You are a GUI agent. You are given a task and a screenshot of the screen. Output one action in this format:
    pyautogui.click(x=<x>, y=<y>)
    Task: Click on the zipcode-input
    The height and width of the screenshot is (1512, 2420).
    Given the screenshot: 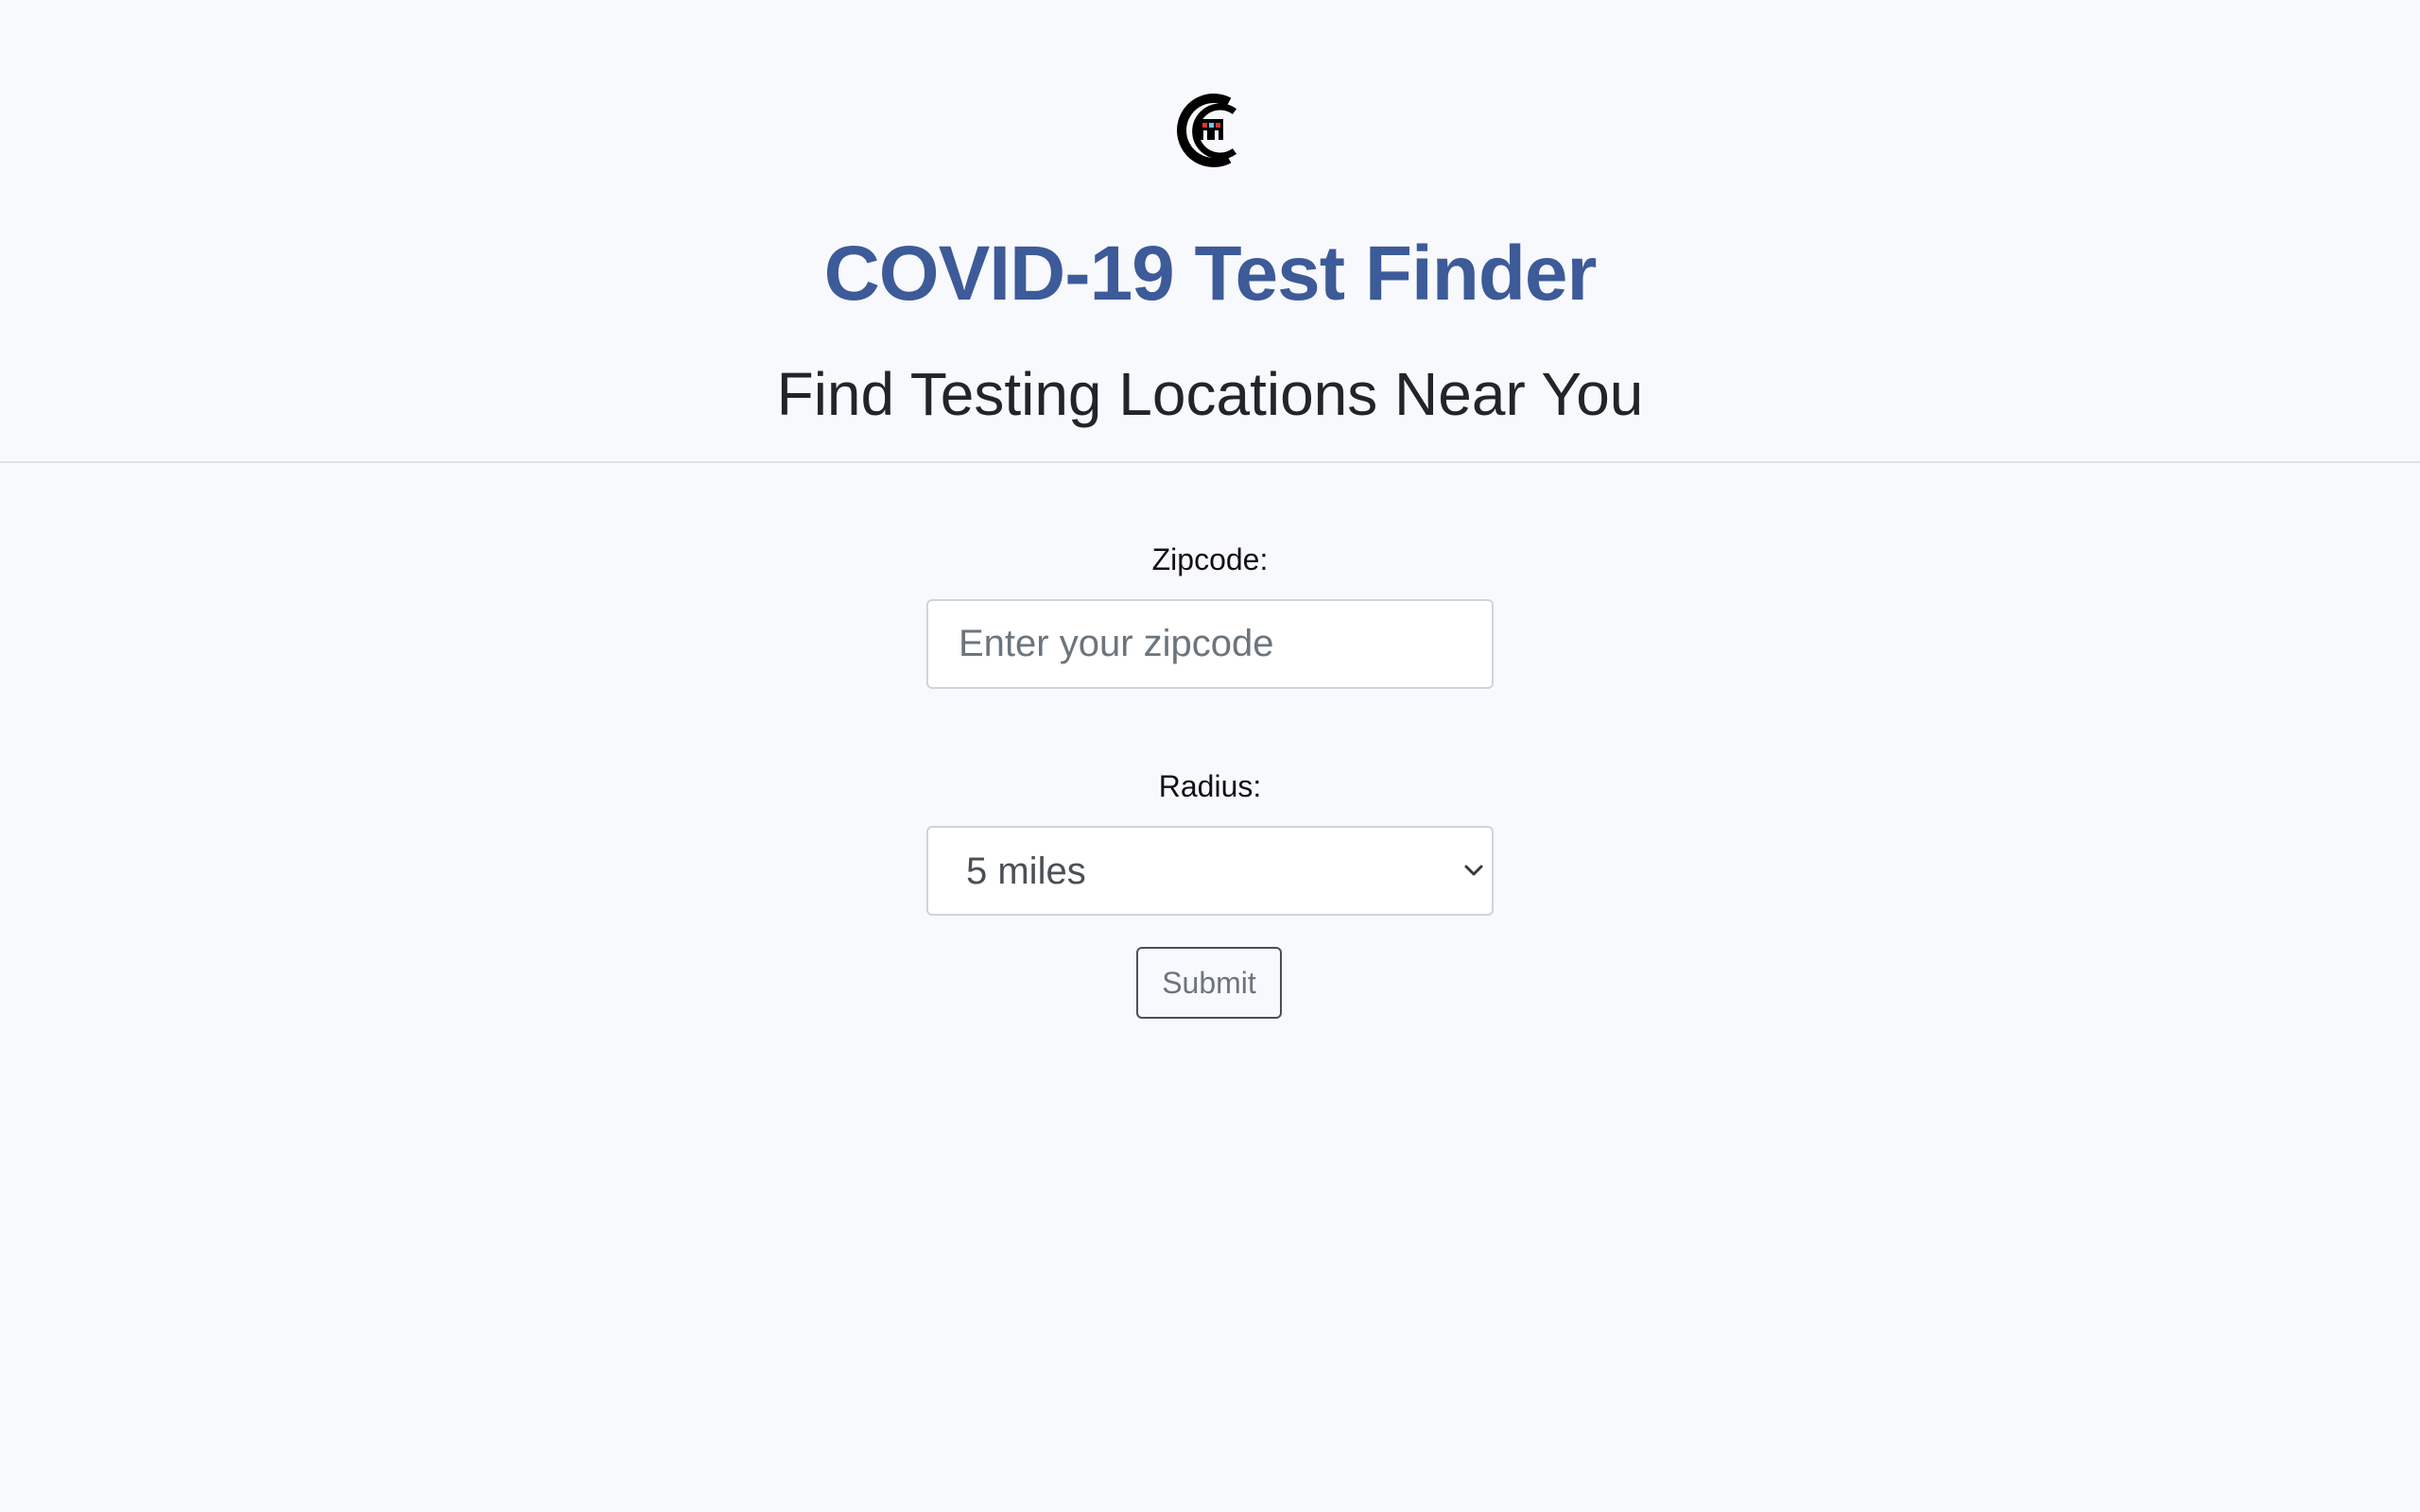 What is the action you would take?
    pyautogui.click(x=1210, y=644)
    